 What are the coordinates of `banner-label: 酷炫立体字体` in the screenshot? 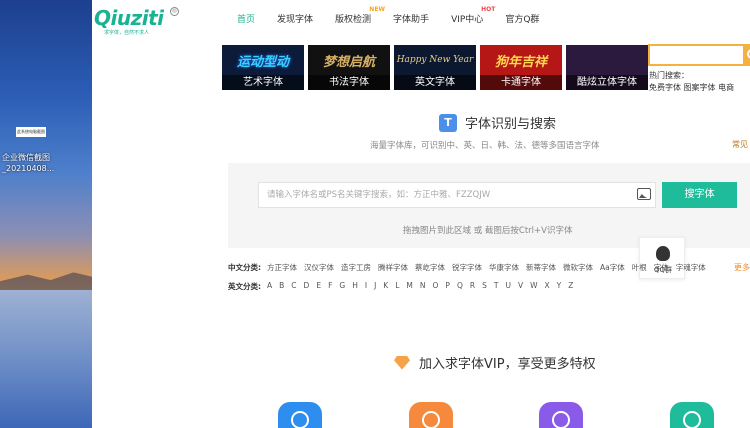 It's located at (607, 82).